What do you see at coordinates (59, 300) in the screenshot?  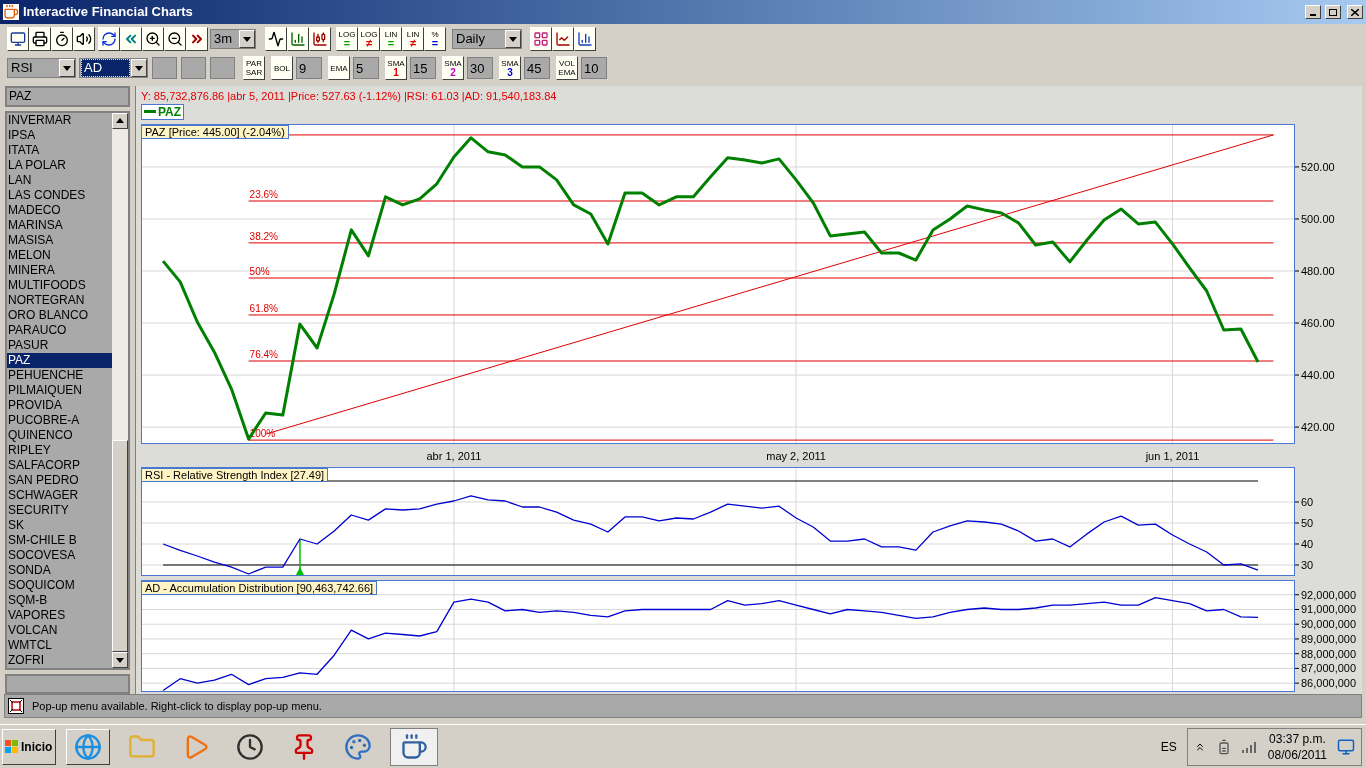 I see `list-item: NORTEGRAN` at bounding box center [59, 300].